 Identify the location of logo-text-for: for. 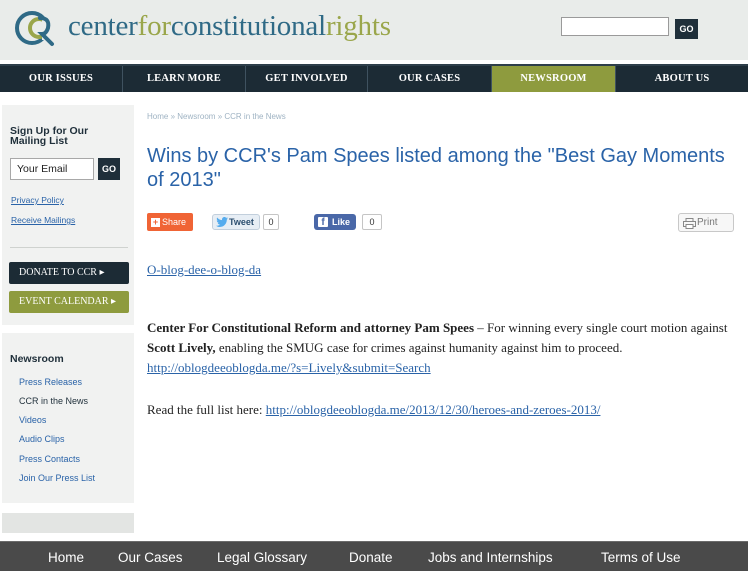
(154, 25).